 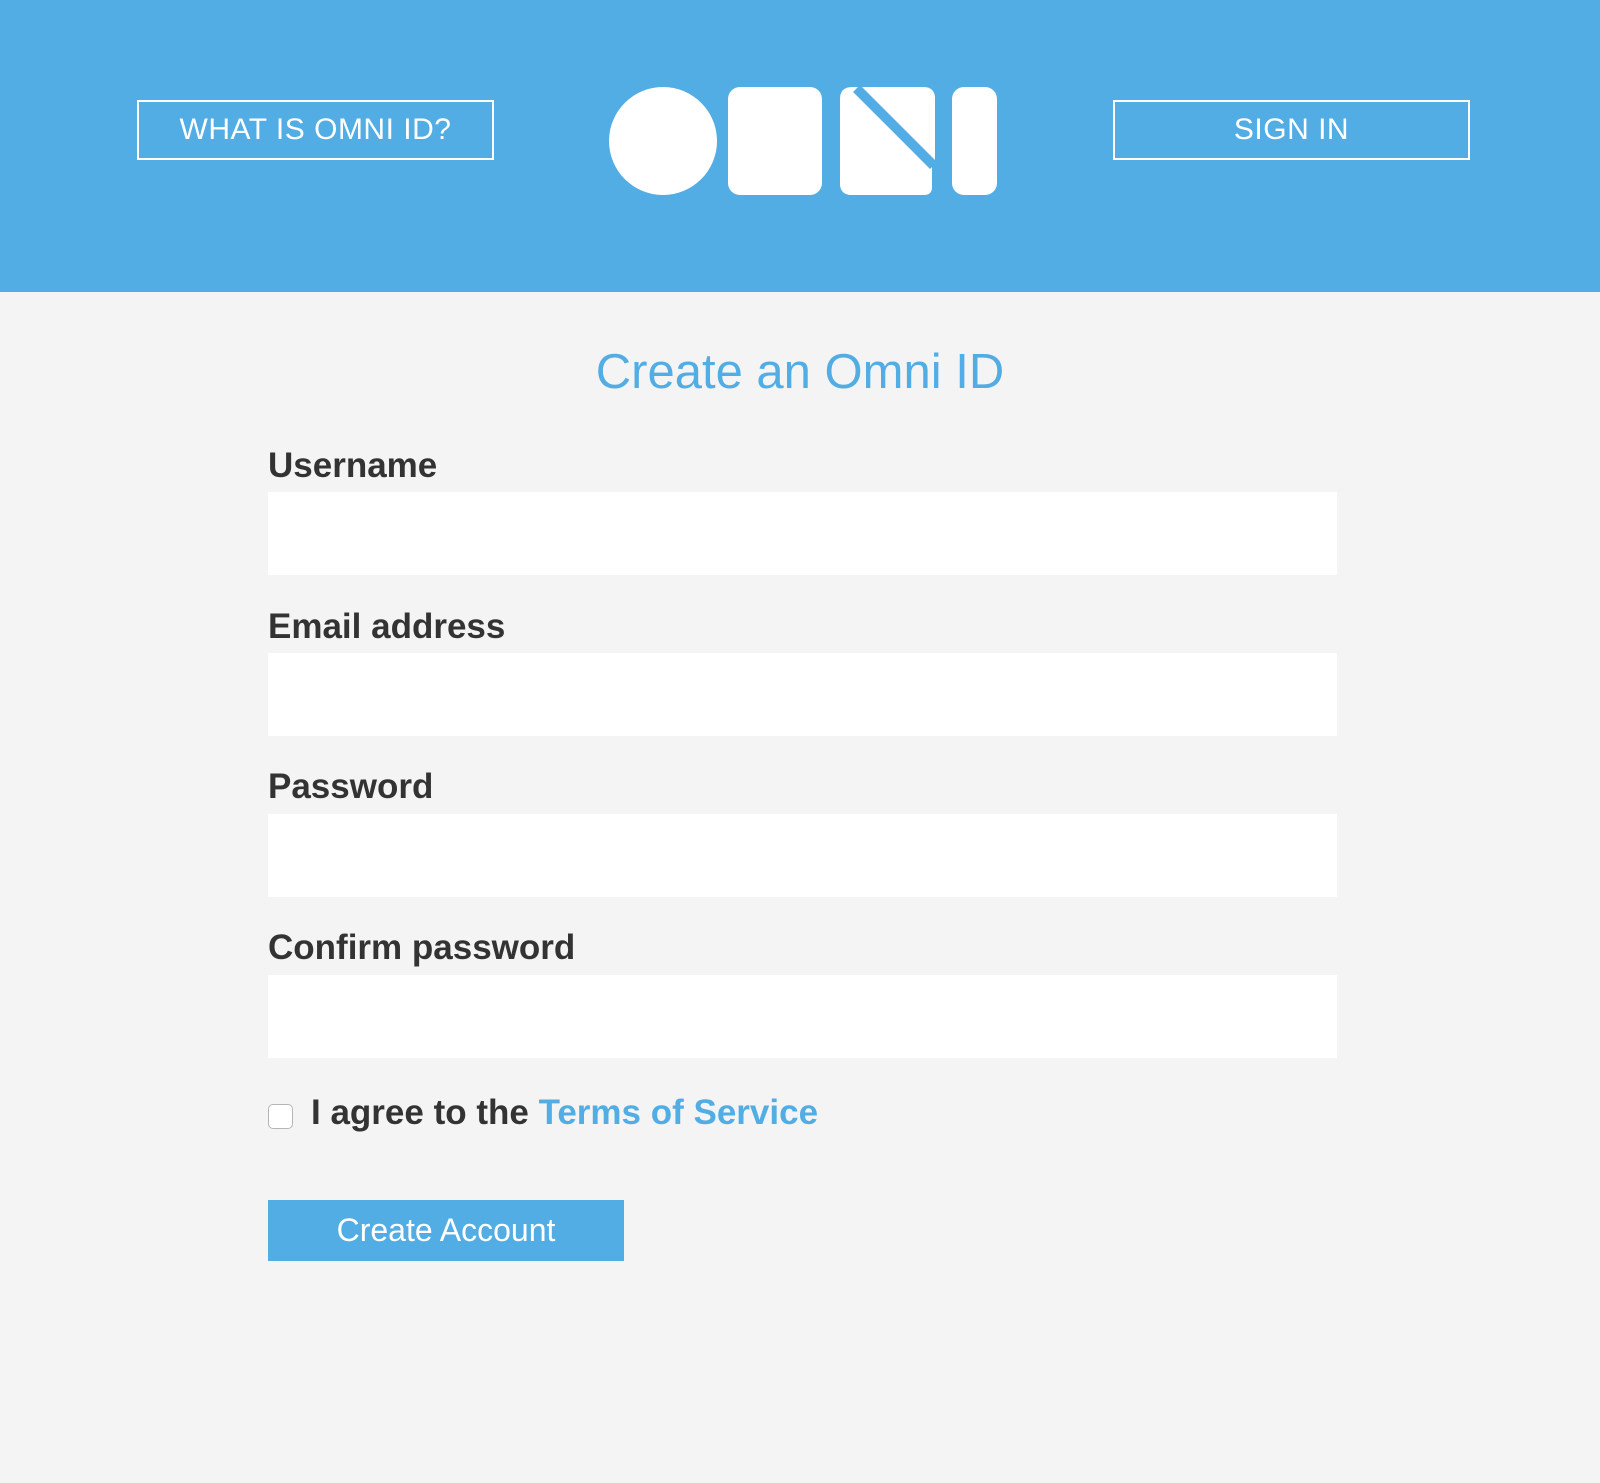 I want to click on terms-checkbox, so click(x=280, y=1116).